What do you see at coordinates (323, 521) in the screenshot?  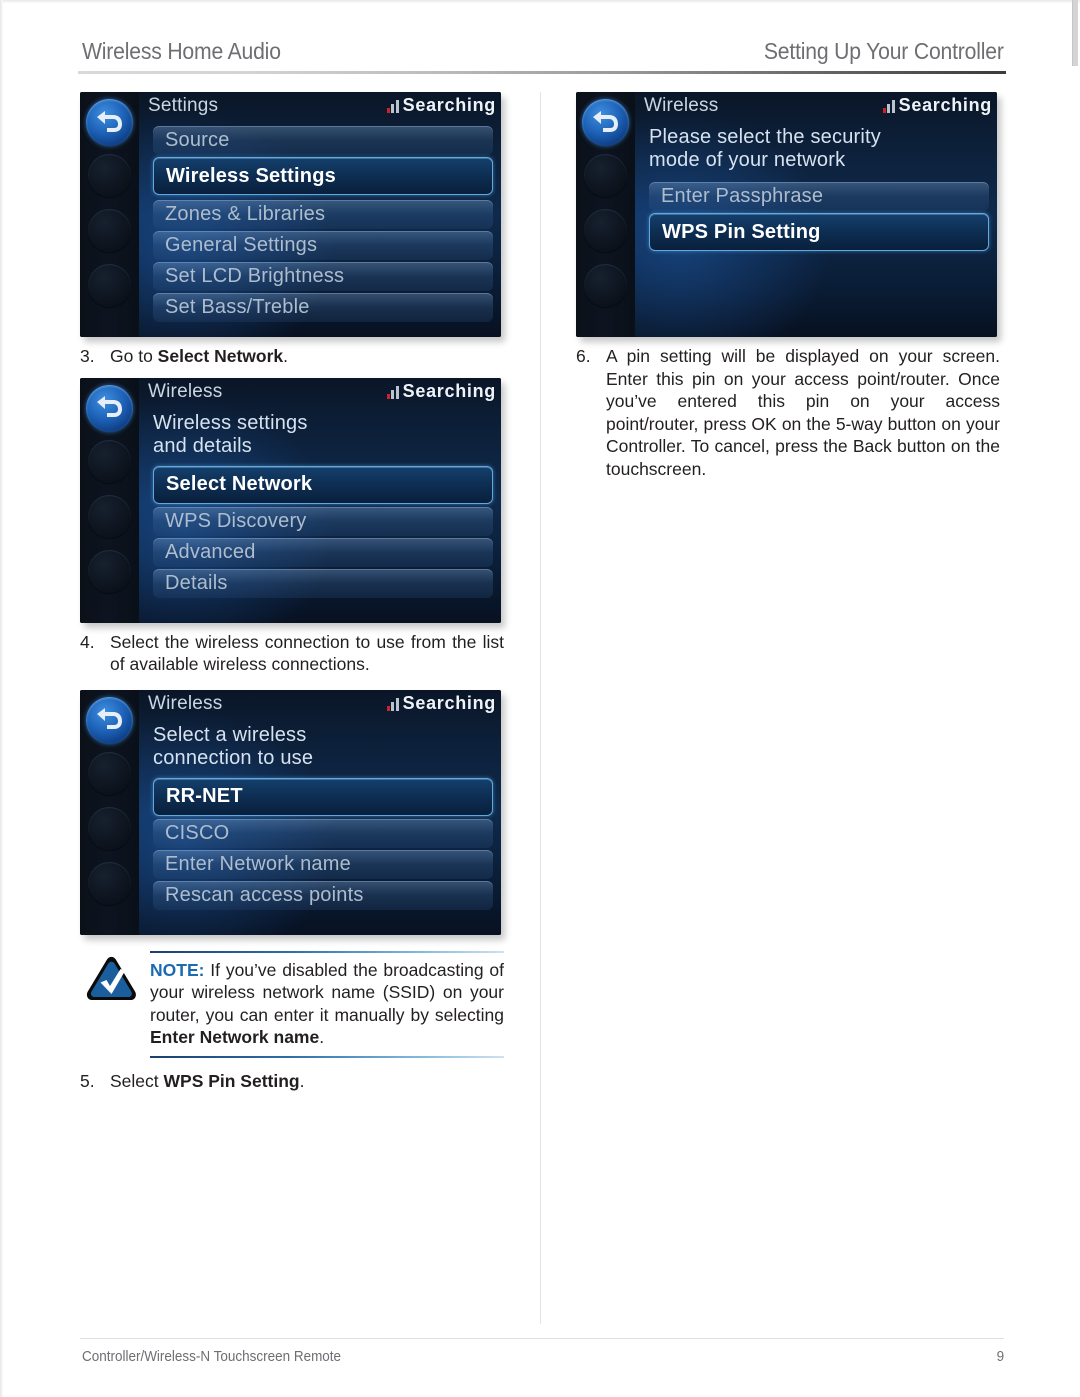 I see `lcd-menu-item-wps-discovery: WPS Discovery` at bounding box center [323, 521].